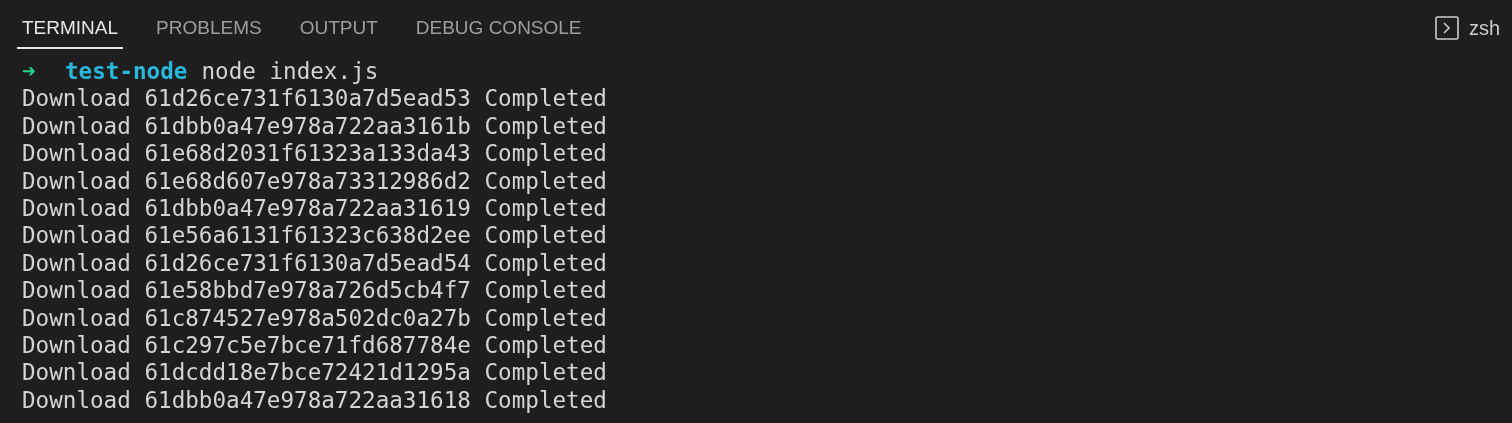  I want to click on output-line: Download 61dbb0a47e978a722aa3161b Completed, so click(314, 126).